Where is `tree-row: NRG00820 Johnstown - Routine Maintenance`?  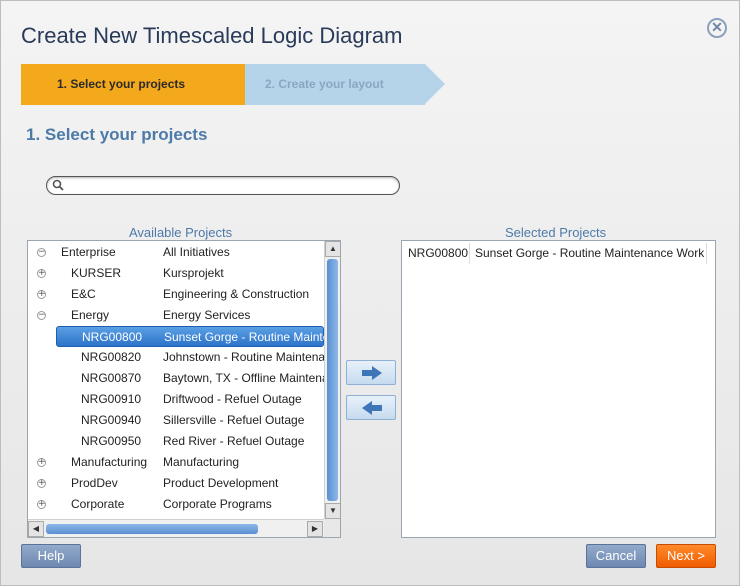 tree-row: NRG00820 Johnstown - Routine Maintenance is located at coordinates (176, 357).